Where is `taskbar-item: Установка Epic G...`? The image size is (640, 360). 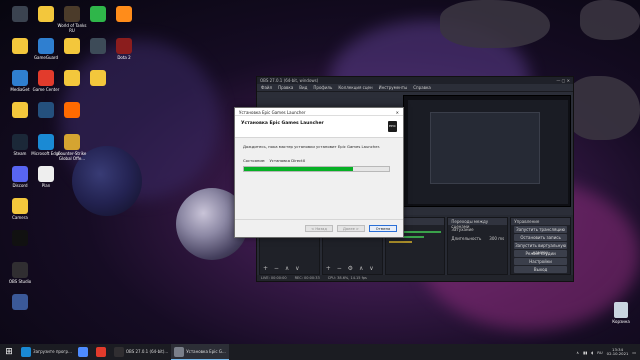
taskbar-item: Установка Epic G... is located at coordinates (200, 352).